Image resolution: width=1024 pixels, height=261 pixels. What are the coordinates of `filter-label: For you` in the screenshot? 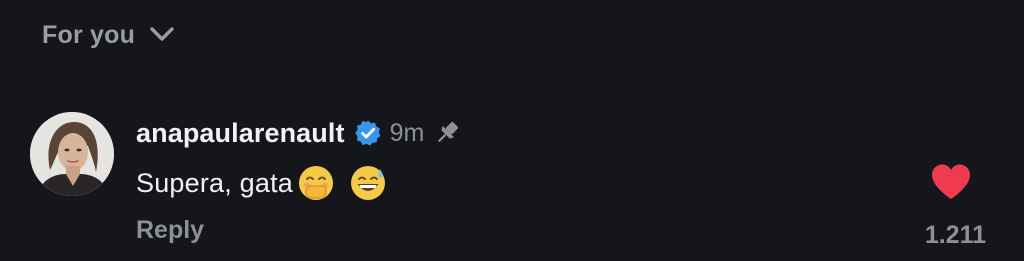 It's located at (89, 34).